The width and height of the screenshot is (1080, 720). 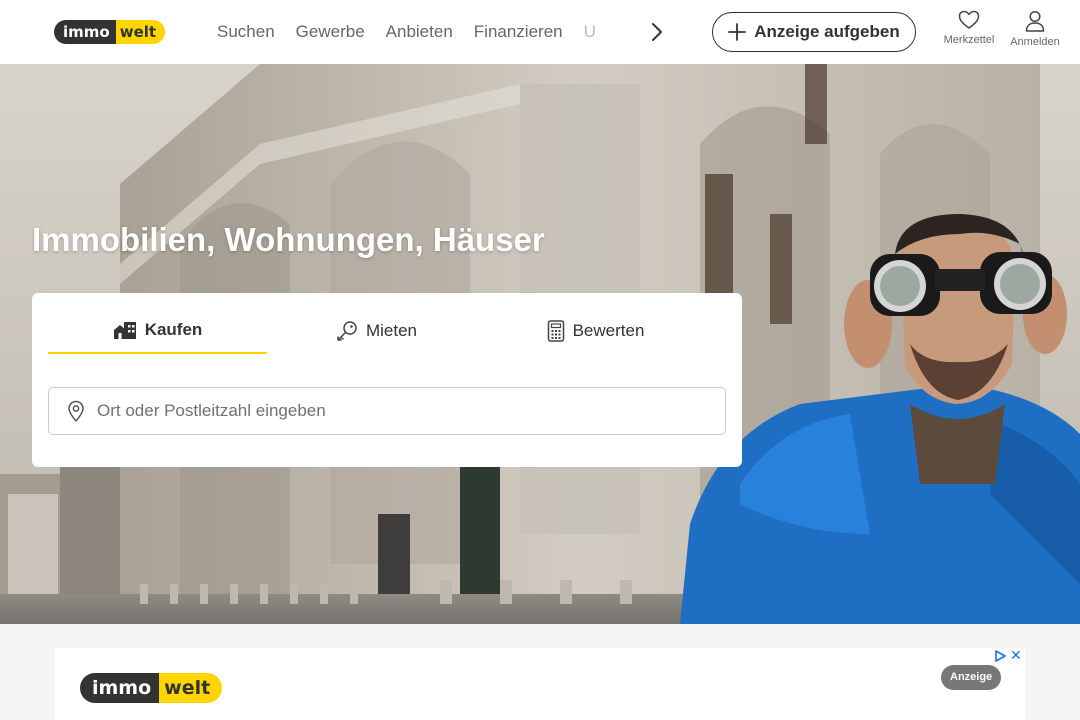 What do you see at coordinates (140, 32) in the screenshot?
I see `logo-text-right: welt` at bounding box center [140, 32].